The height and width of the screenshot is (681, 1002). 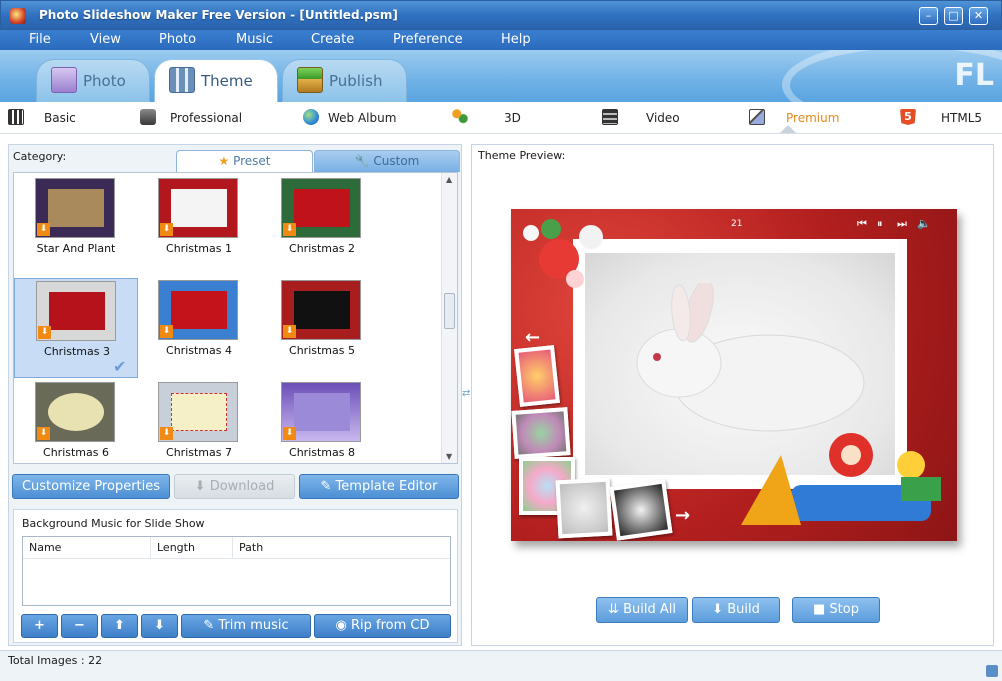 I want to click on theme-label: Star And Plant, so click(x=76, y=248).